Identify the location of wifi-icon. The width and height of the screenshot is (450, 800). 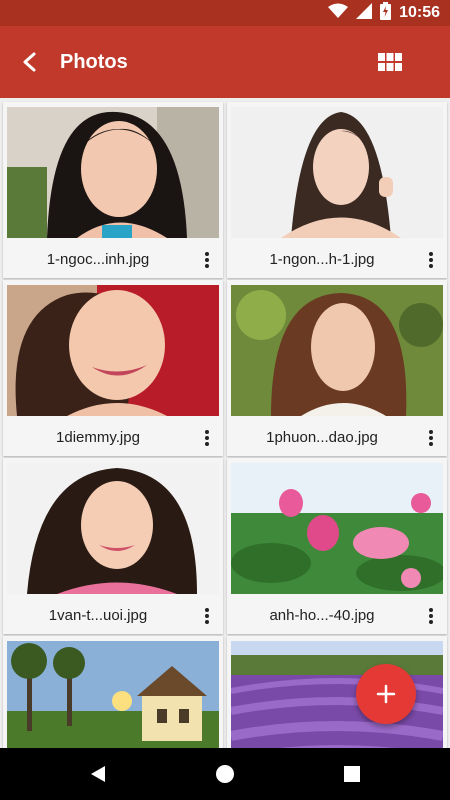
(338, 13).